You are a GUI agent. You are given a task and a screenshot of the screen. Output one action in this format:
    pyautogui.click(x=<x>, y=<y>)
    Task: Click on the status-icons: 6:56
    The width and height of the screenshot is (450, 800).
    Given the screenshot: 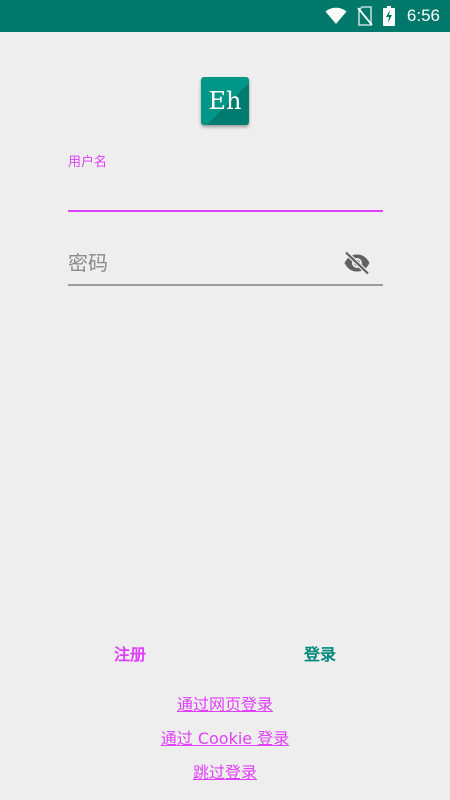 What is the action you would take?
    pyautogui.click(x=382, y=16)
    